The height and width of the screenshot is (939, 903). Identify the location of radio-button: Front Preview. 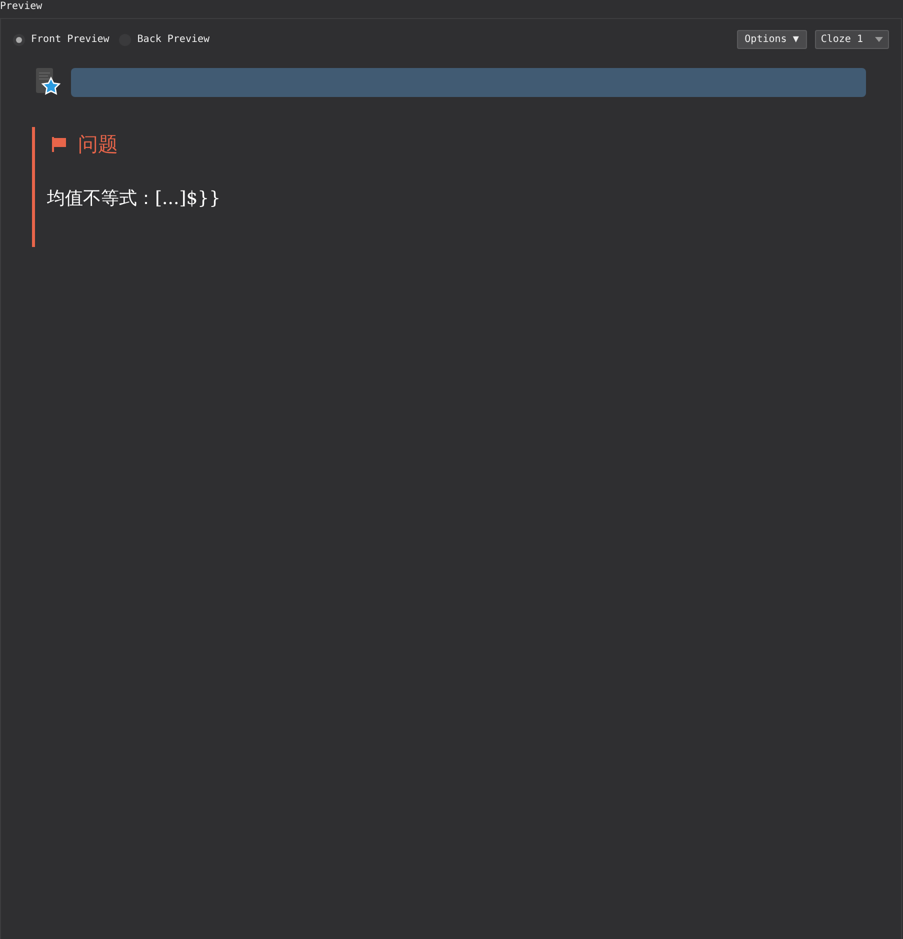
(61, 40).